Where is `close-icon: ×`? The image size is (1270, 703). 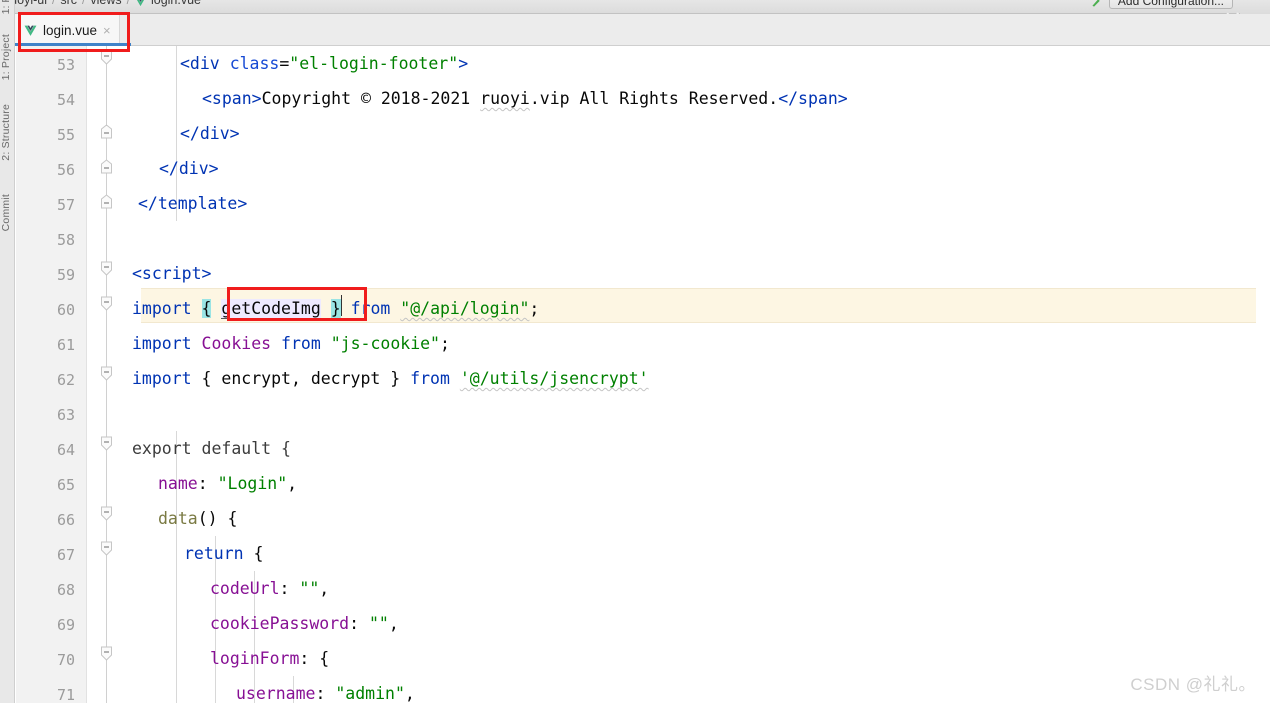 close-icon: × is located at coordinates (107, 30).